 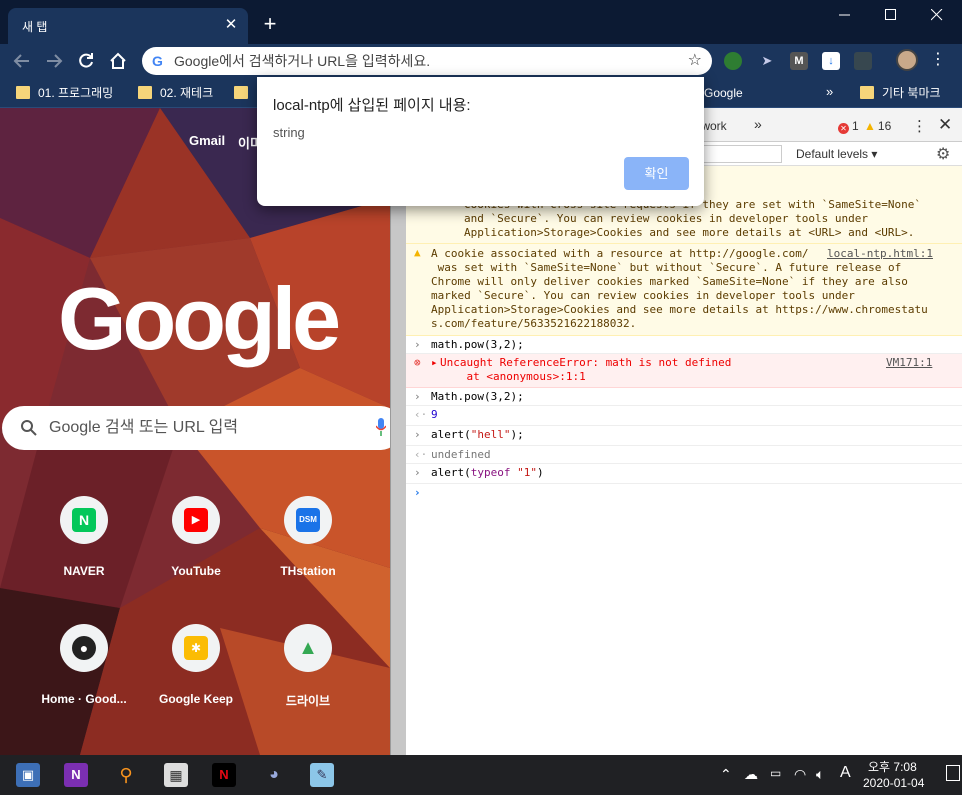 What do you see at coordinates (308, 551) in the screenshot?
I see `shortcut-tile-thstation: DSM THstation` at bounding box center [308, 551].